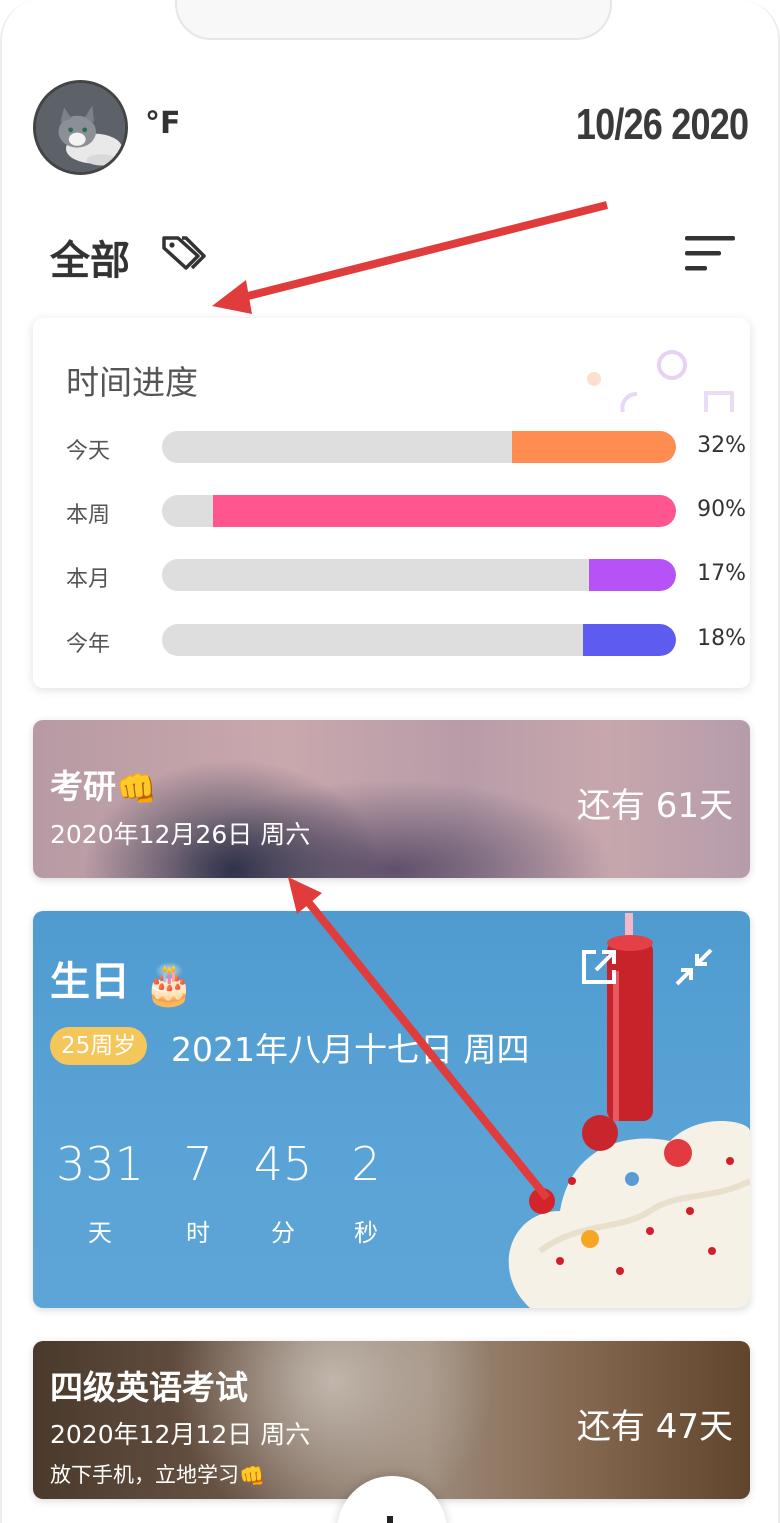 Image resolution: width=780 pixels, height=1523 pixels. I want to click on event-note: 放下手机，立地学习👊, so click(157, 1474).